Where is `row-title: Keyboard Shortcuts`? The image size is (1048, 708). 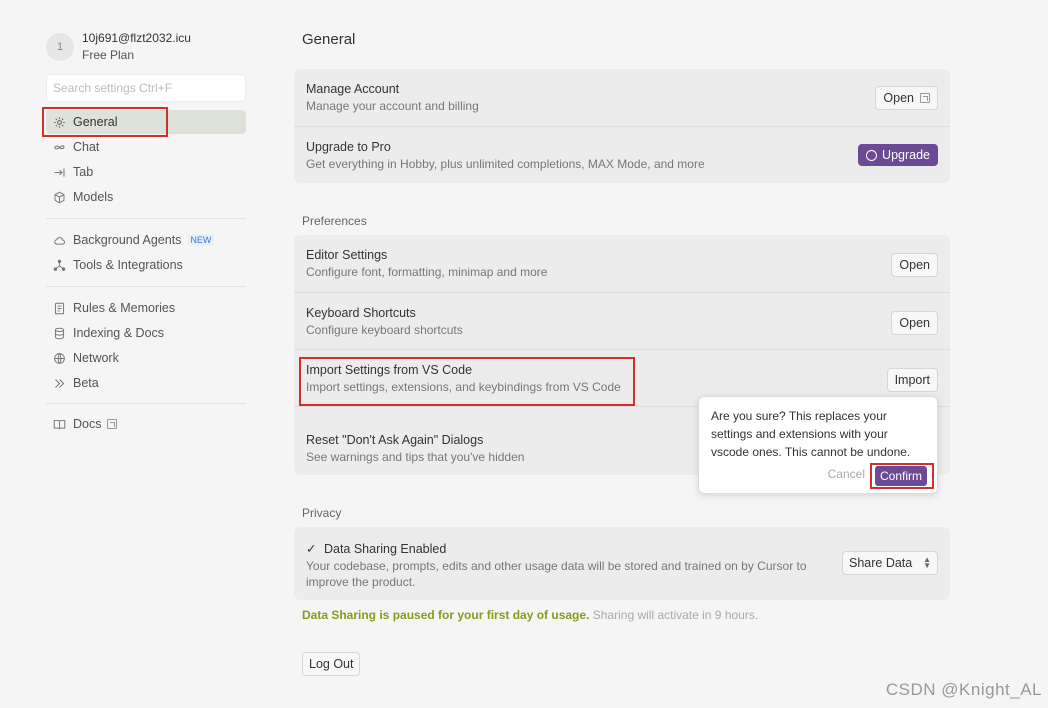
row-title: Keyboard Shortcuts is located at coordinates (361, 313).